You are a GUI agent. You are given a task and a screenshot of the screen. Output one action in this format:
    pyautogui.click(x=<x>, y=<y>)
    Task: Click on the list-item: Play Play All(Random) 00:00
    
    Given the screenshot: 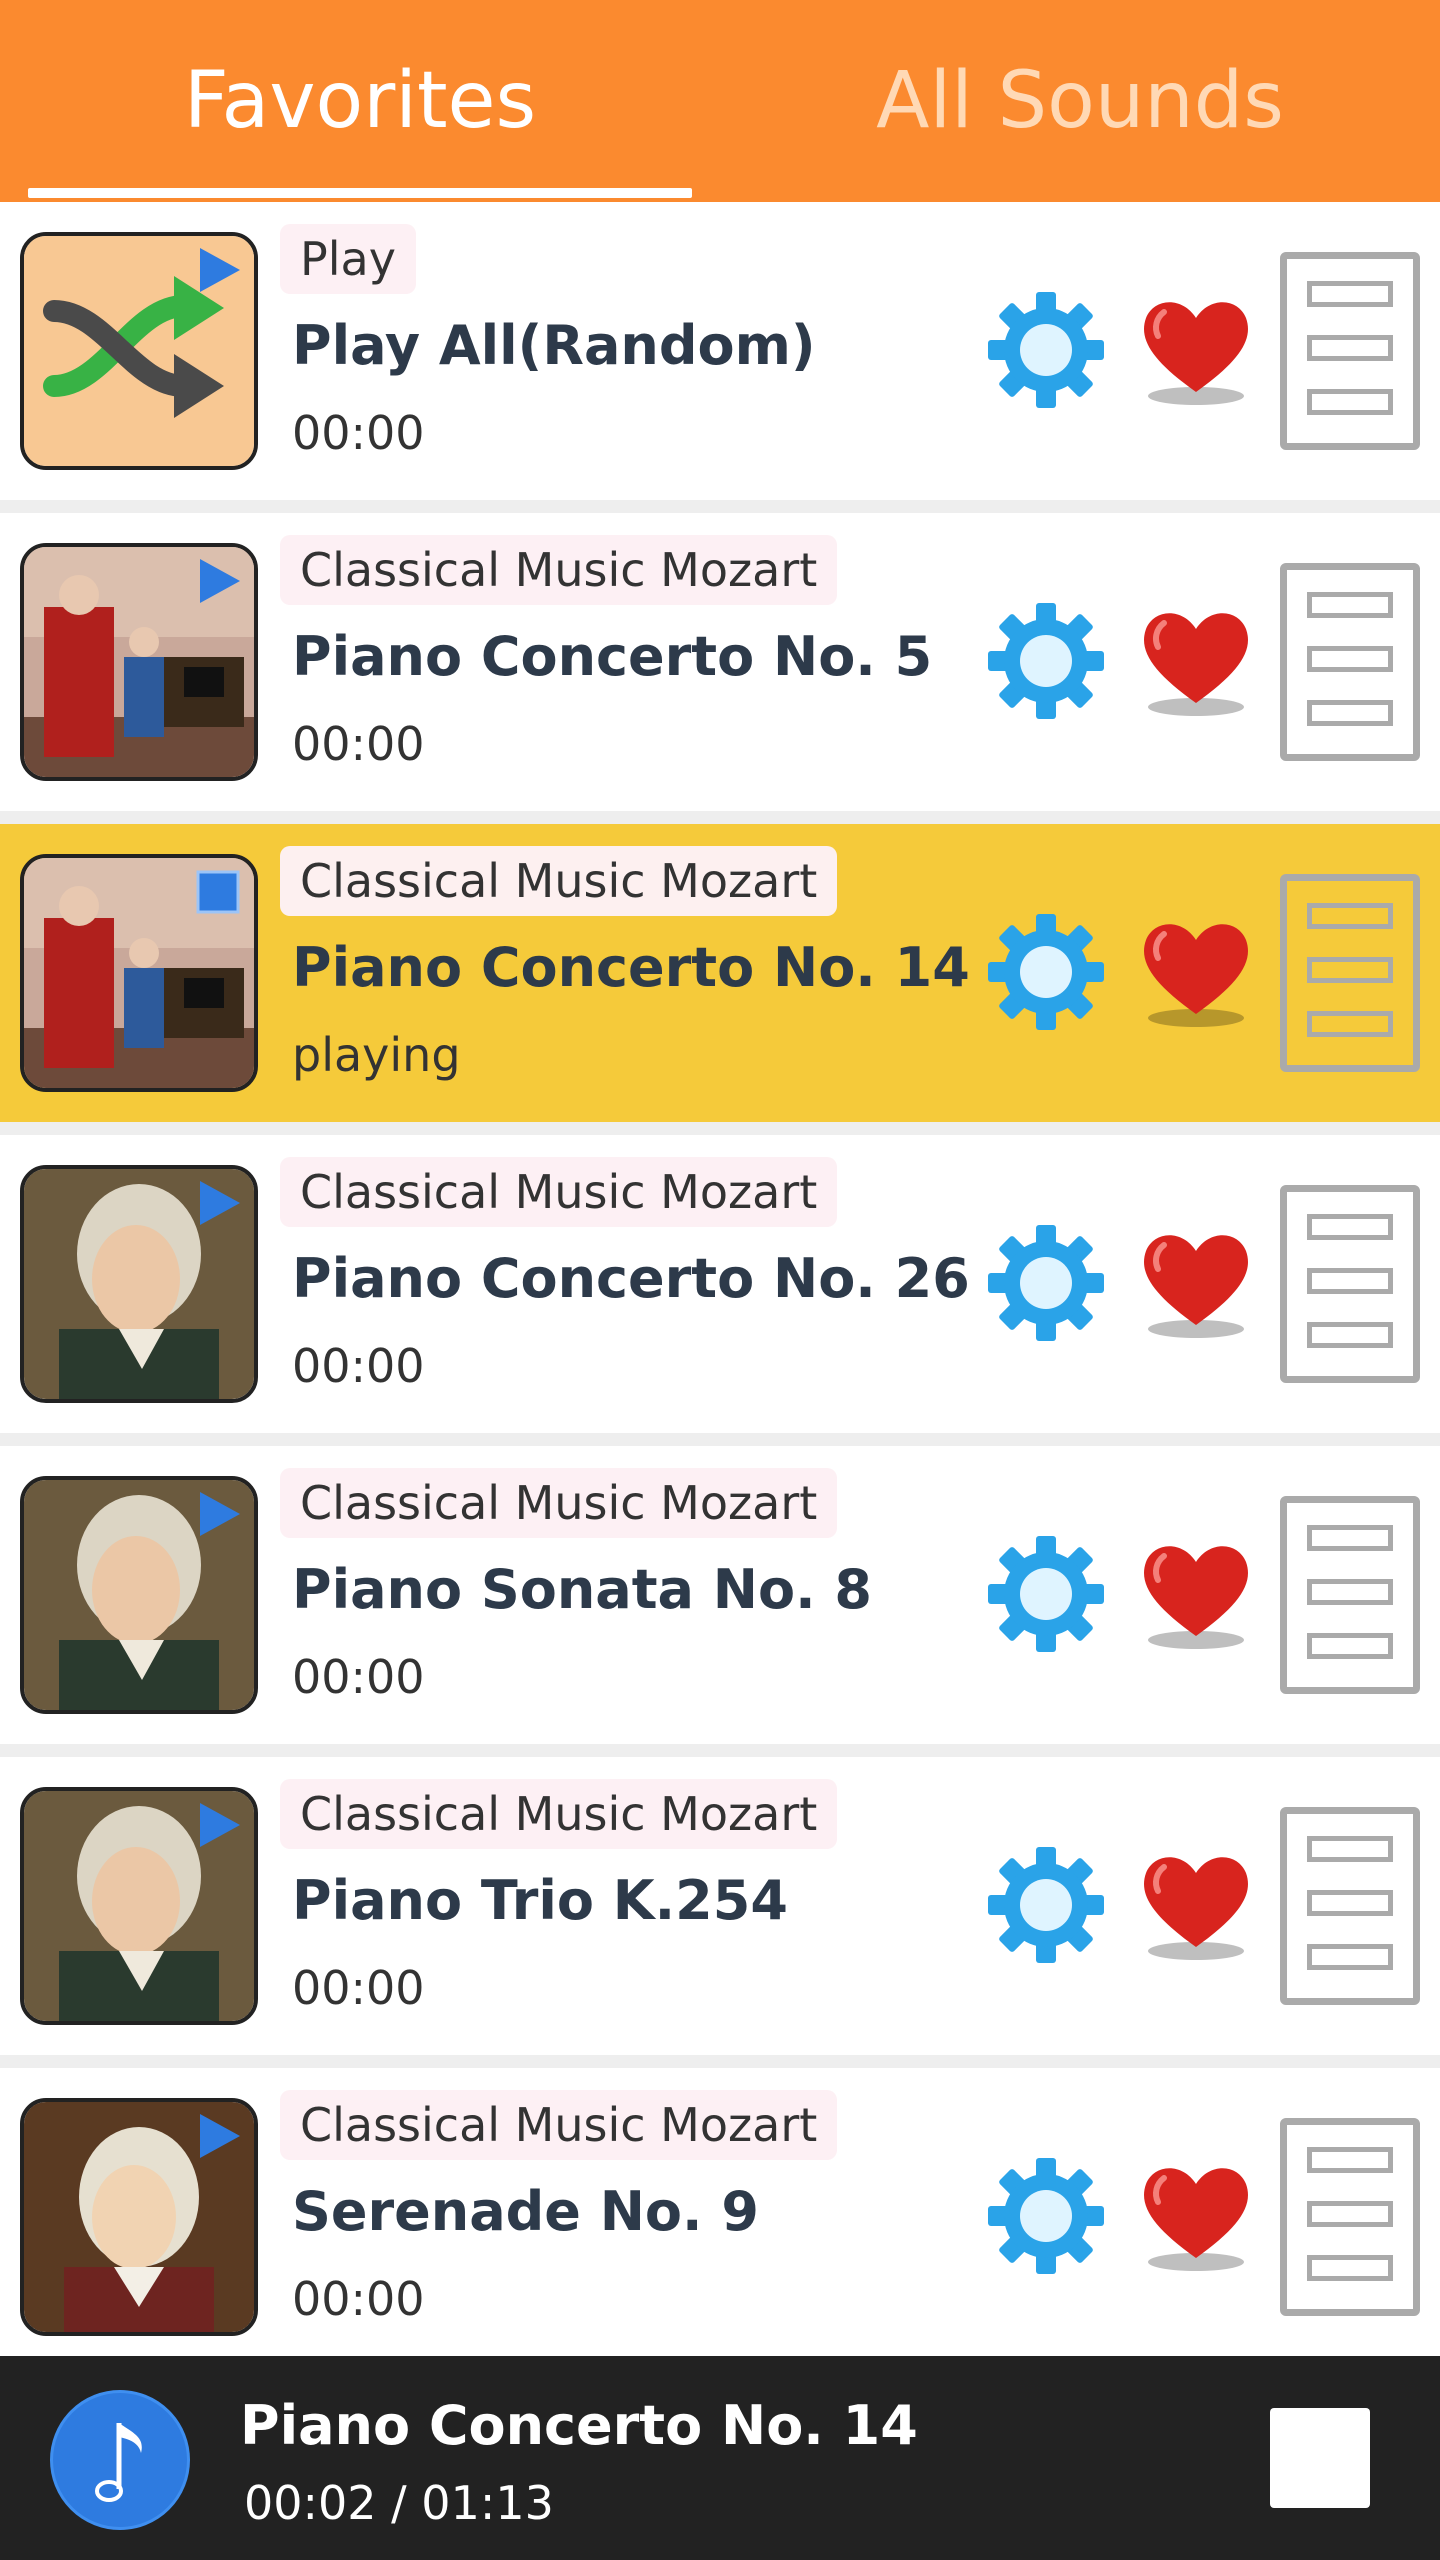 What is the action you would take?
    pyautogui.click(x=720, y=351)
    